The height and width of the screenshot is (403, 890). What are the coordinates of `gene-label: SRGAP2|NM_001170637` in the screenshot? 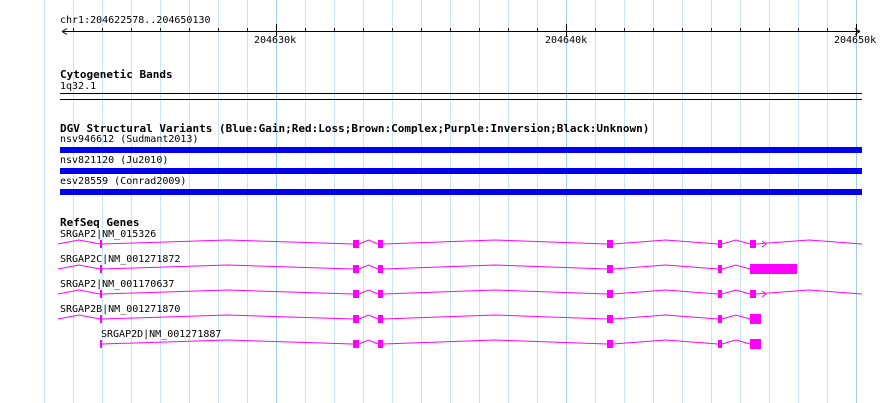 It's located at (117, 285).